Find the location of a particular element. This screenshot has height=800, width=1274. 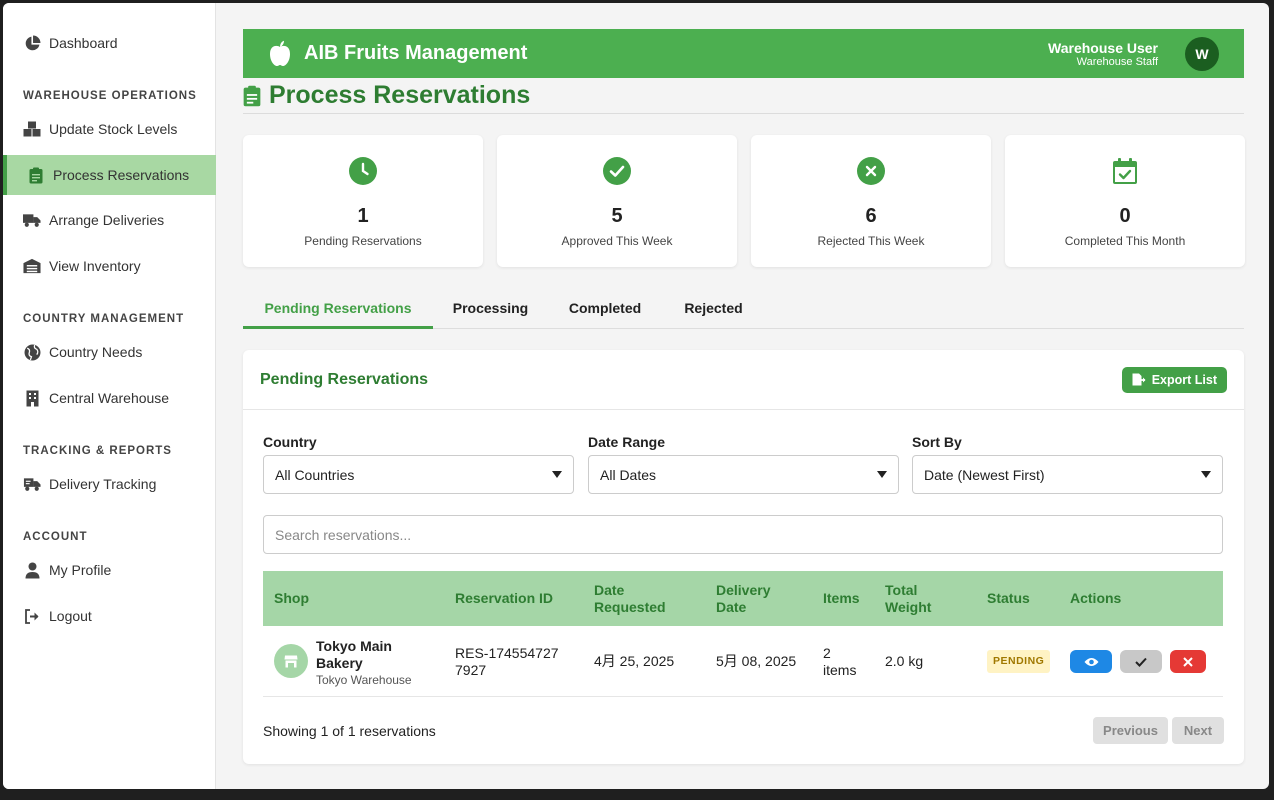

pie-chart-icon is located at coordinates (32, 43).